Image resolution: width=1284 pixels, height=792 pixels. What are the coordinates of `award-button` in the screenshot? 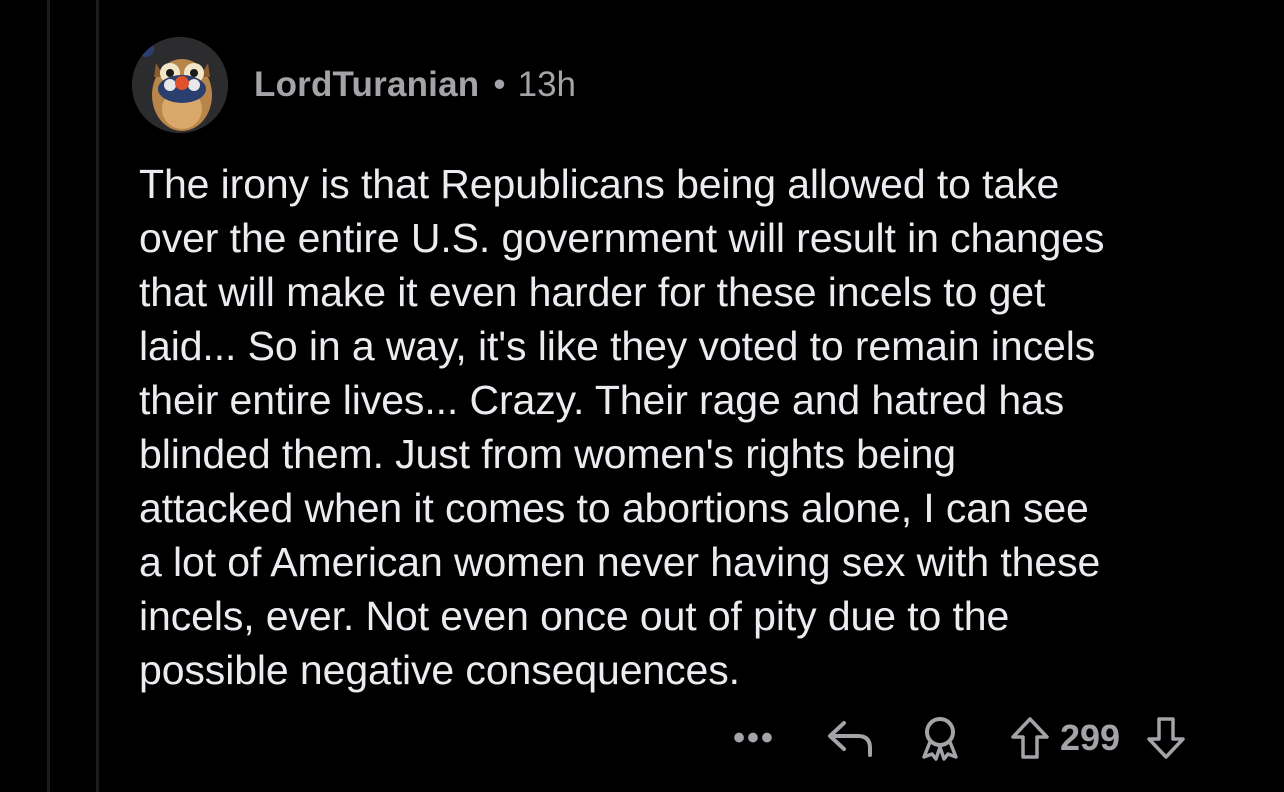 It's located at (940, 738).